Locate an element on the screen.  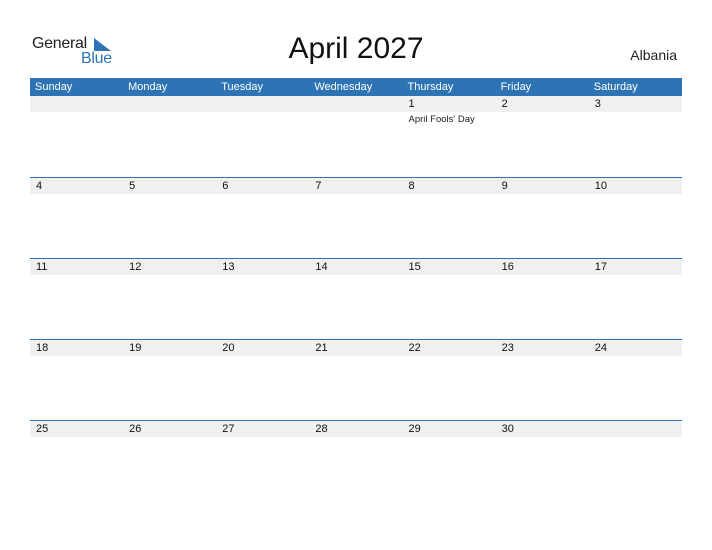
day-number: 8 is located at coordinates (411, 186).